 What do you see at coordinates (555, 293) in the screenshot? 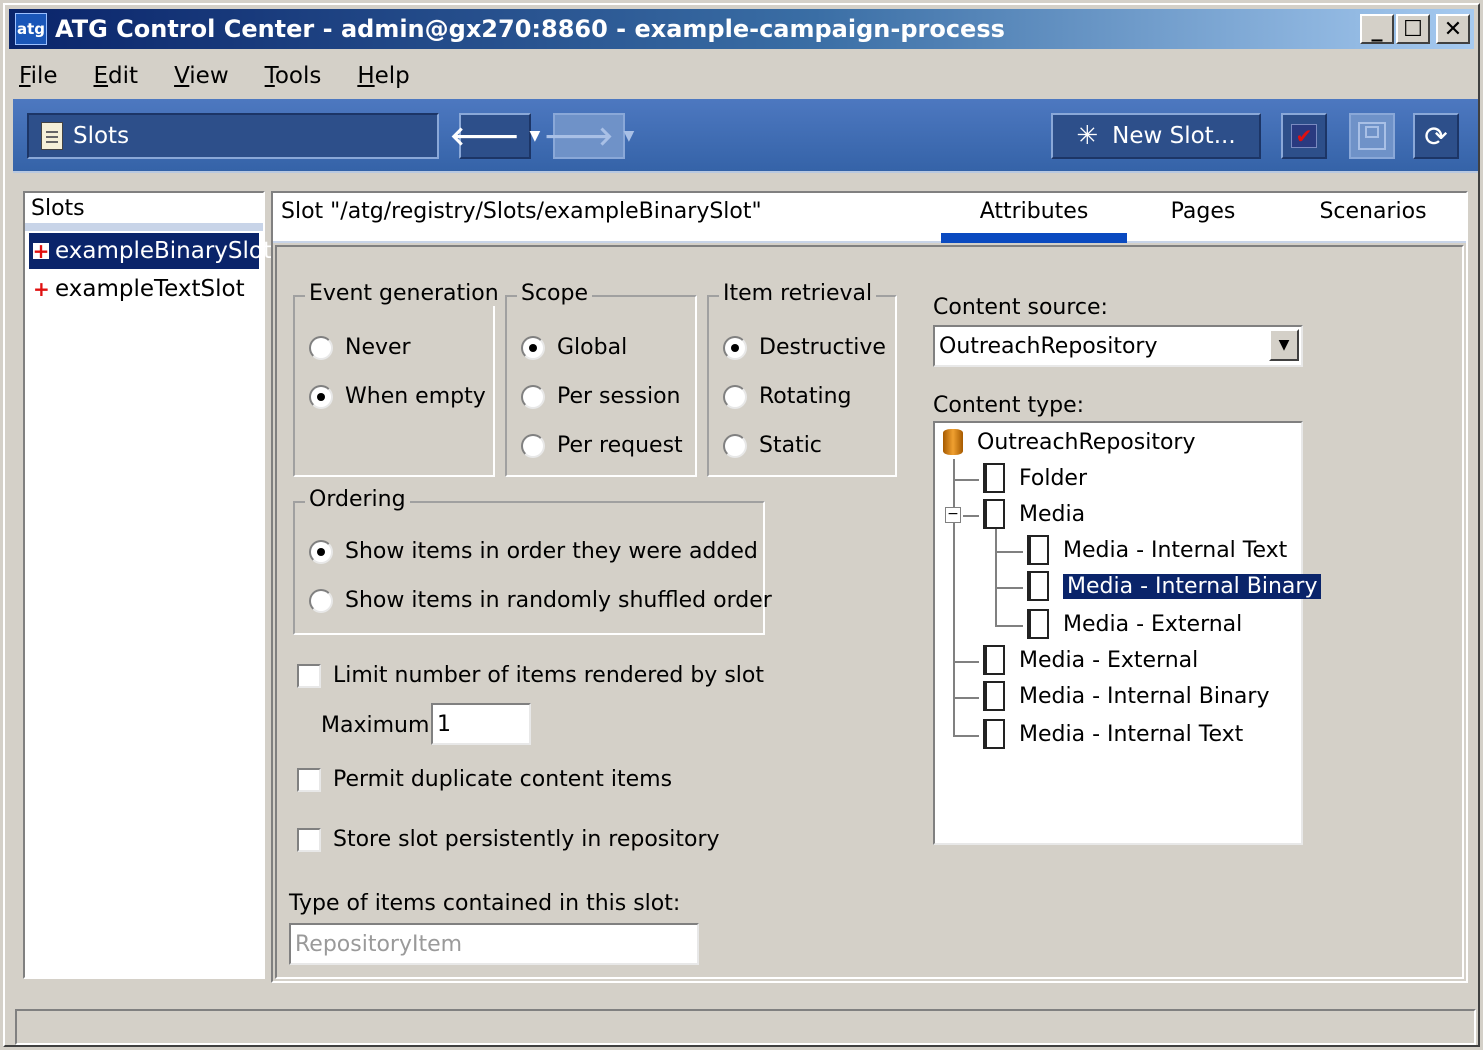
I see `scope-legend: Scope` at bounding box center [555, 293].